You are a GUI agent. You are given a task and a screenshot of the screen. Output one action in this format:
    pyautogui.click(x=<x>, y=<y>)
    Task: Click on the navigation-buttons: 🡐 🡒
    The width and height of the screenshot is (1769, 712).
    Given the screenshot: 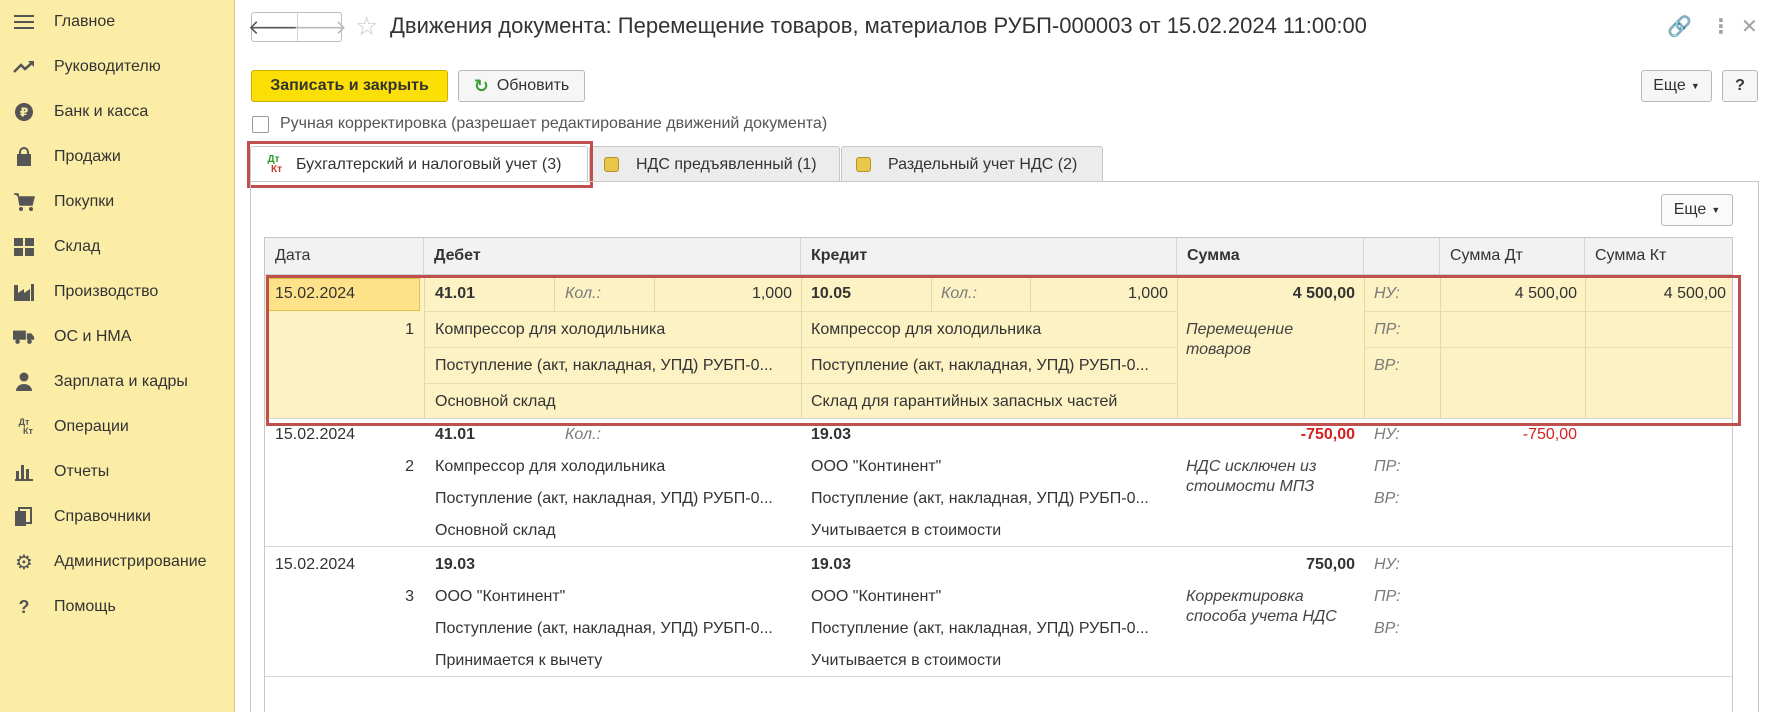 What is the action you would take?
    pyautogui.click(x=297, y=27)
    